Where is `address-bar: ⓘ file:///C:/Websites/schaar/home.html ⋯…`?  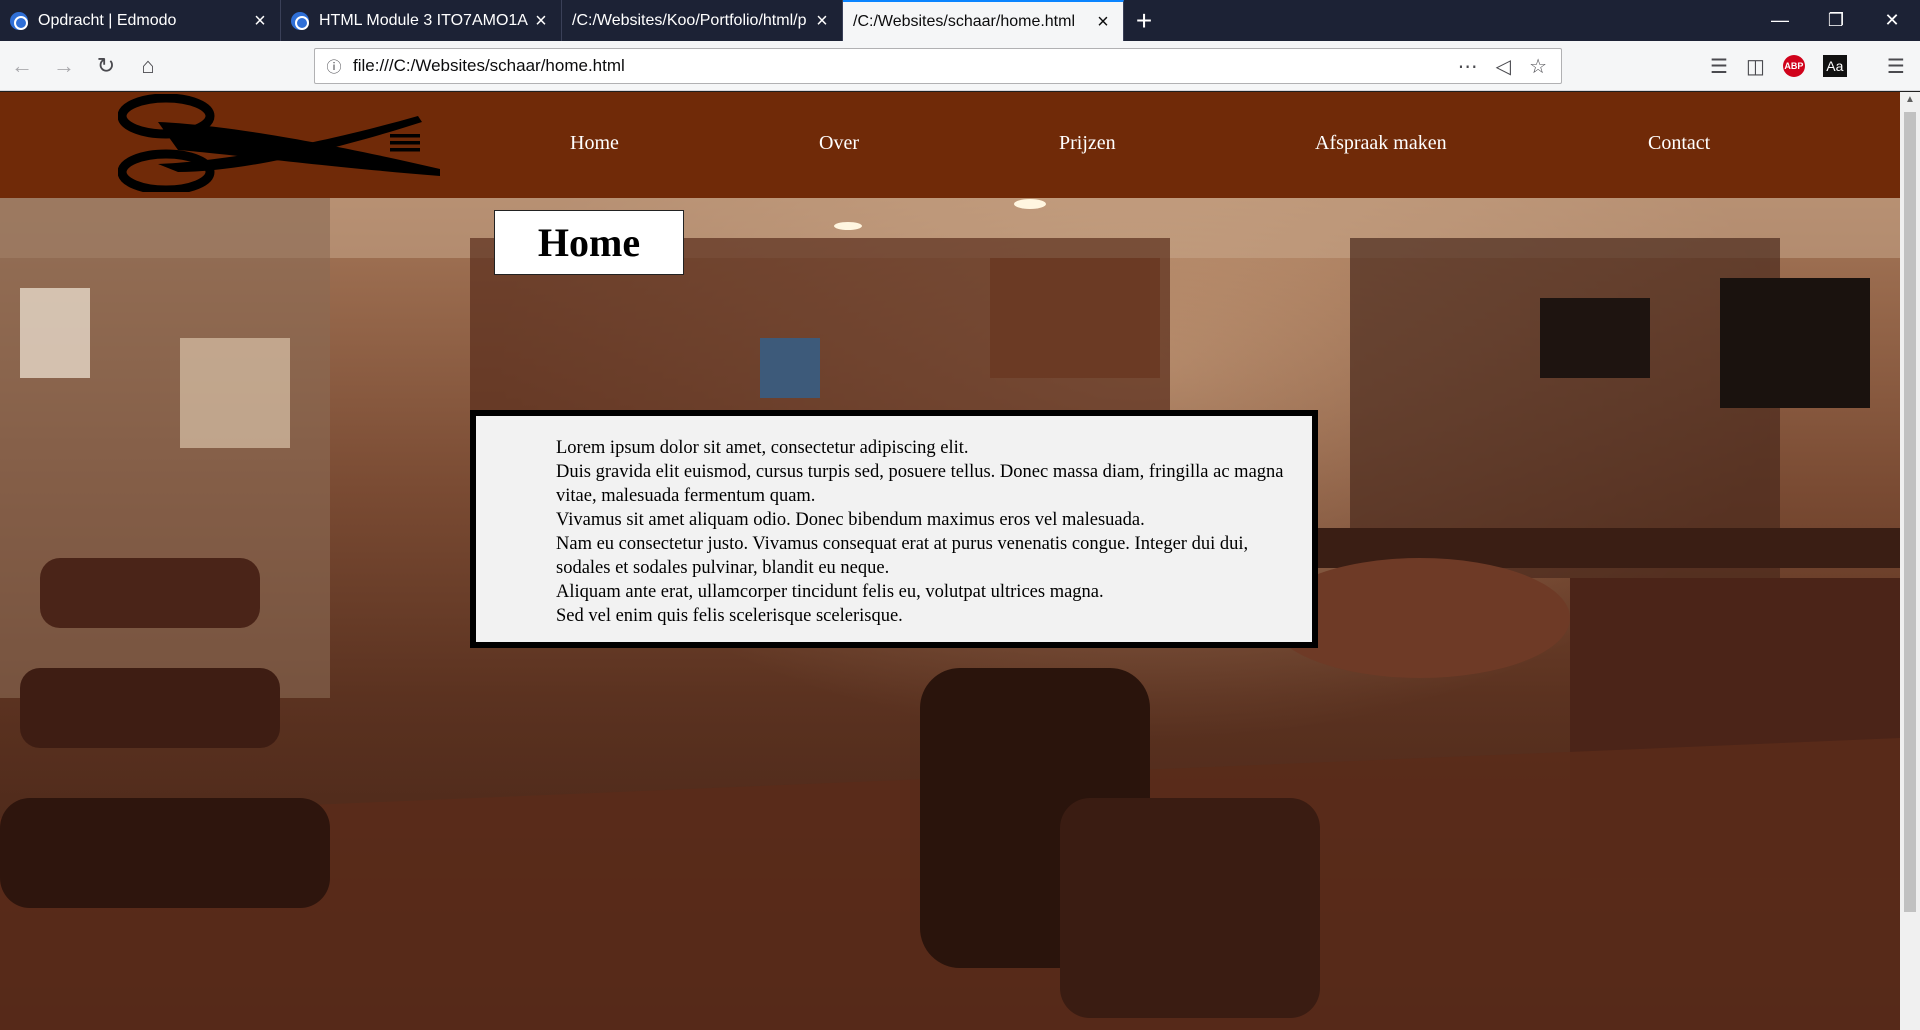 address-bar: ⓘ file:///C:/Websites/schaar/home.html ⋯… is located at coordinates (938, 66).